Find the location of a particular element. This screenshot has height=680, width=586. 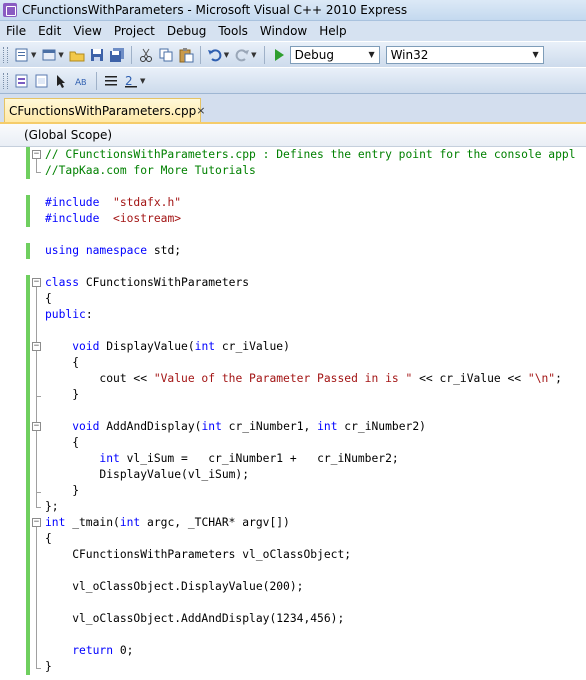

scope-value: (Global Scope) is located at coordinates (68, 135).